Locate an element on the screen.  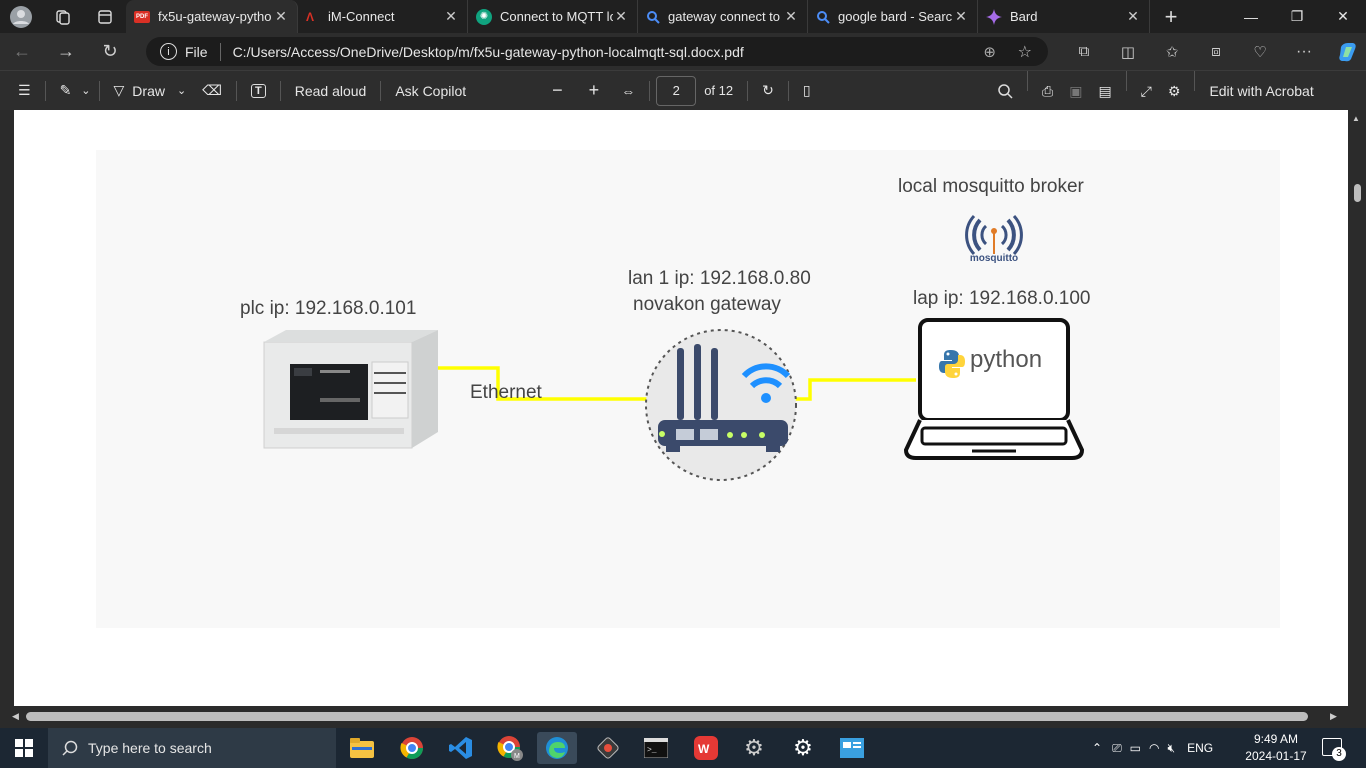
vscode-icon is located at coordinates (461, 748).